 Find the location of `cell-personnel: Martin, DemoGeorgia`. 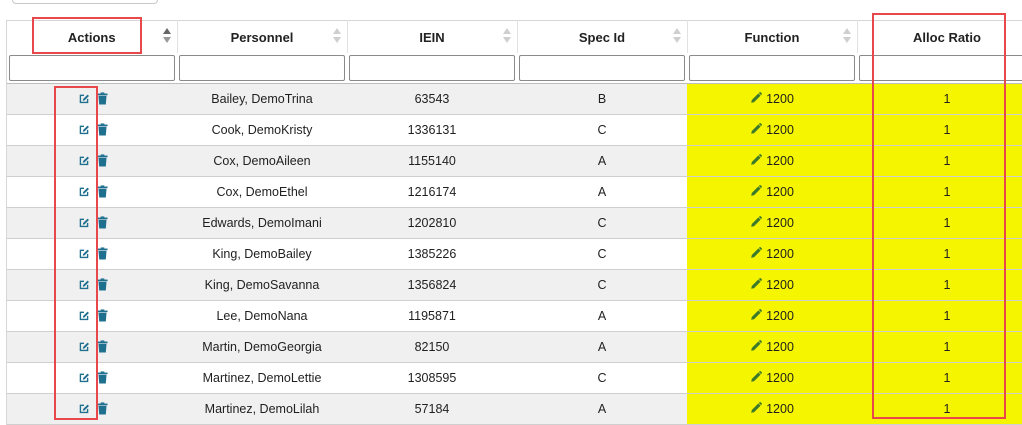

cell-personnel: Martin, DemoGeorgia is located at coordinates (262, 347).